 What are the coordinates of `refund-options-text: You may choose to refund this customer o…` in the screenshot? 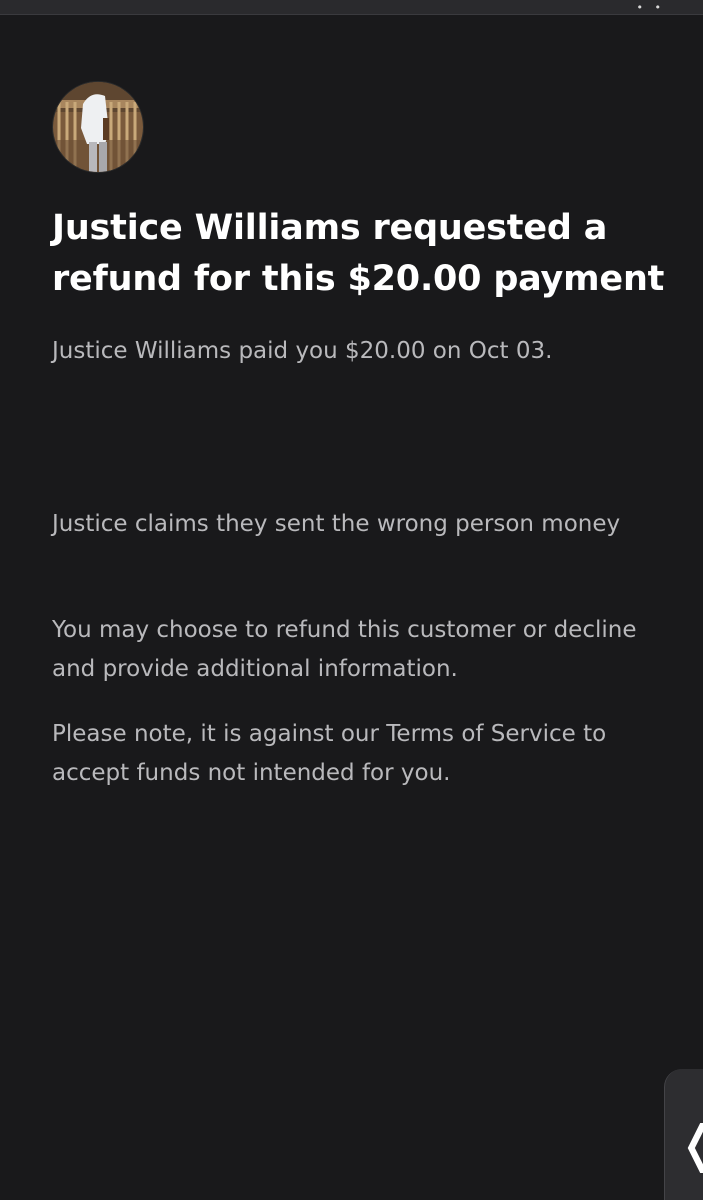 It's located at (344, 649).